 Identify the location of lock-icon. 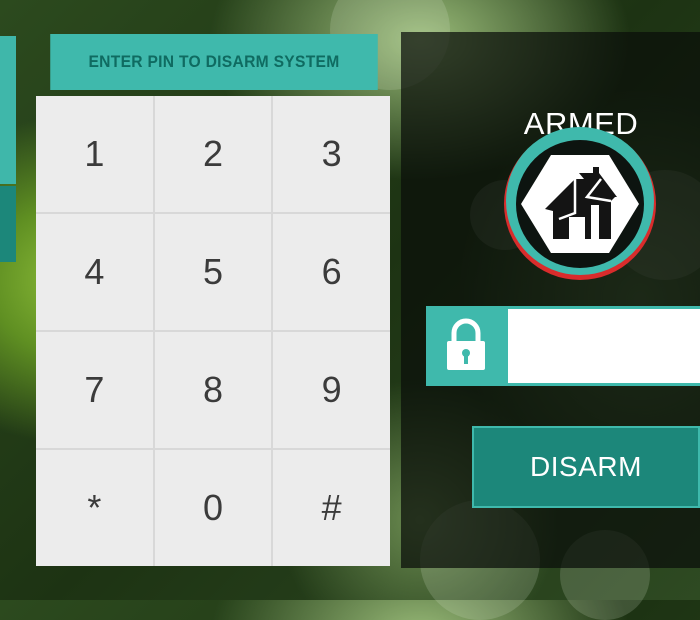
(466, 347).